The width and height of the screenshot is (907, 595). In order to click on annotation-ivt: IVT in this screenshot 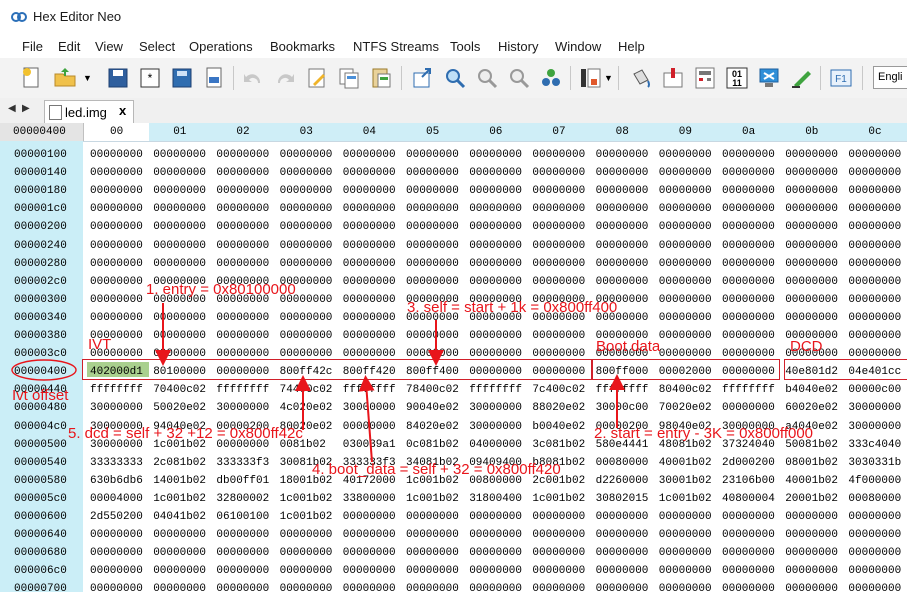, I will do `click(100, 344)`.